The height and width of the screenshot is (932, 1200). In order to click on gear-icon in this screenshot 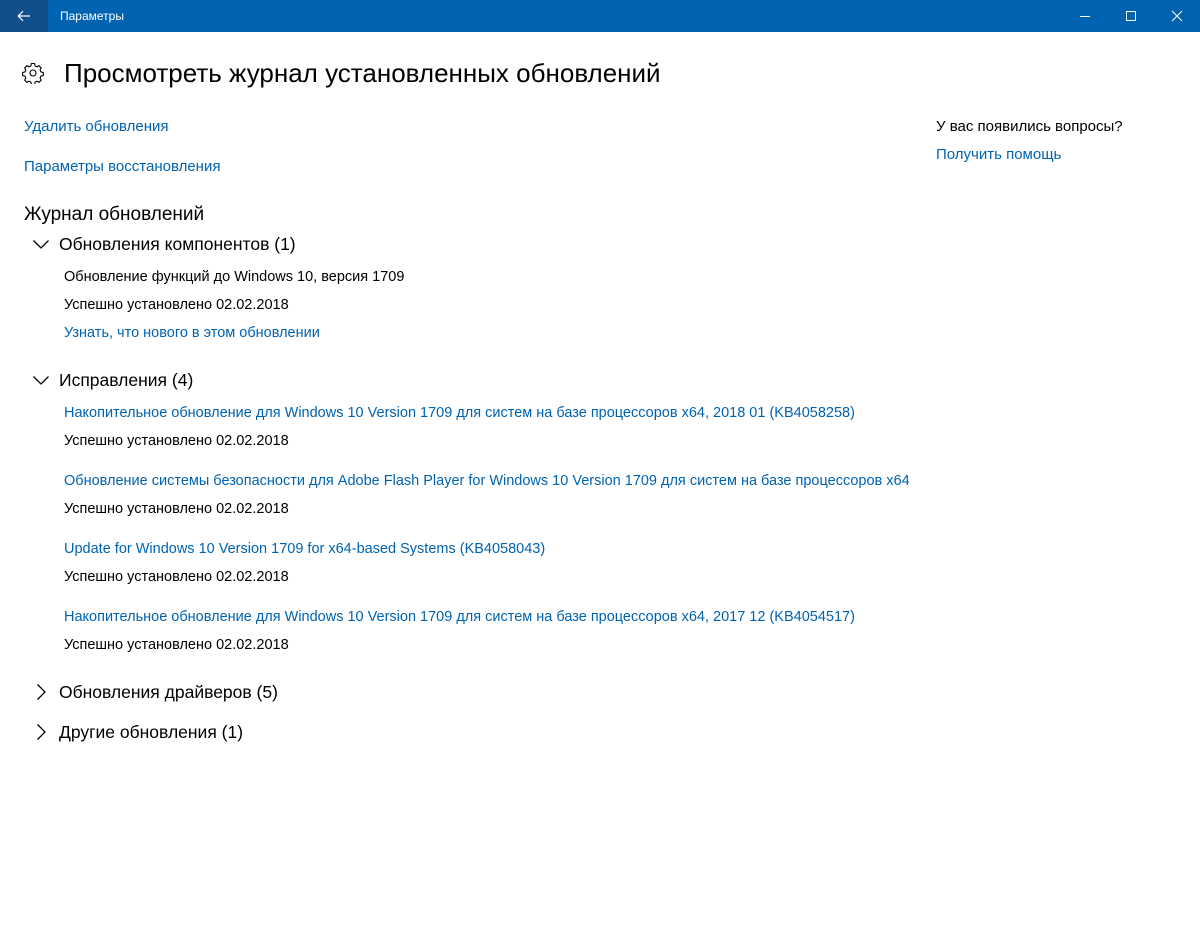, I will do `click(33, 73)`.